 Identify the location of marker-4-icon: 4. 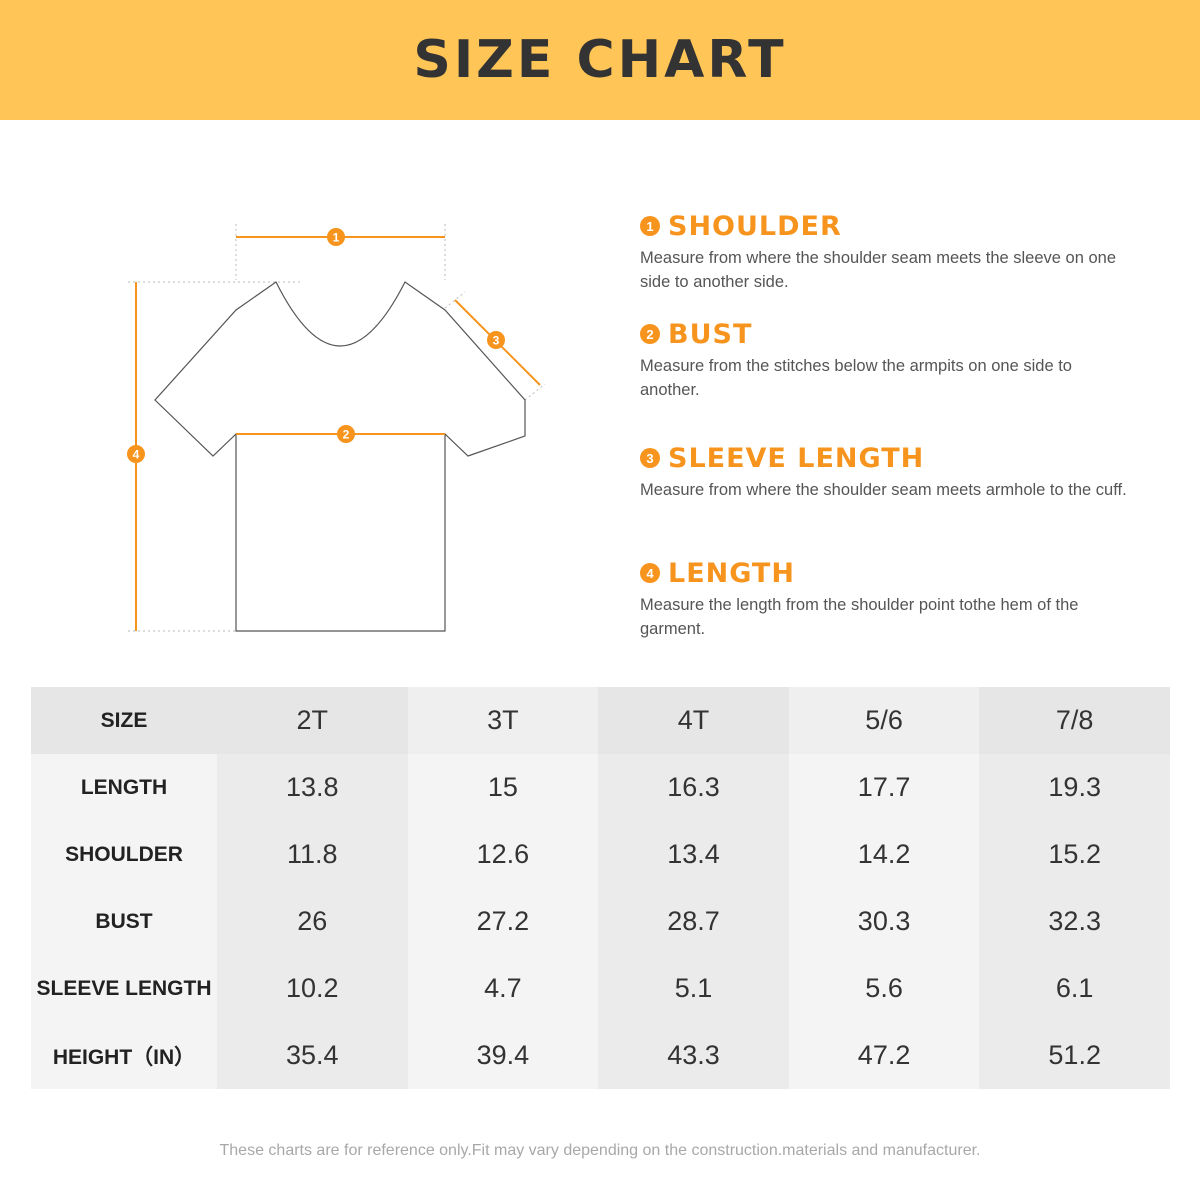
(136, 454).